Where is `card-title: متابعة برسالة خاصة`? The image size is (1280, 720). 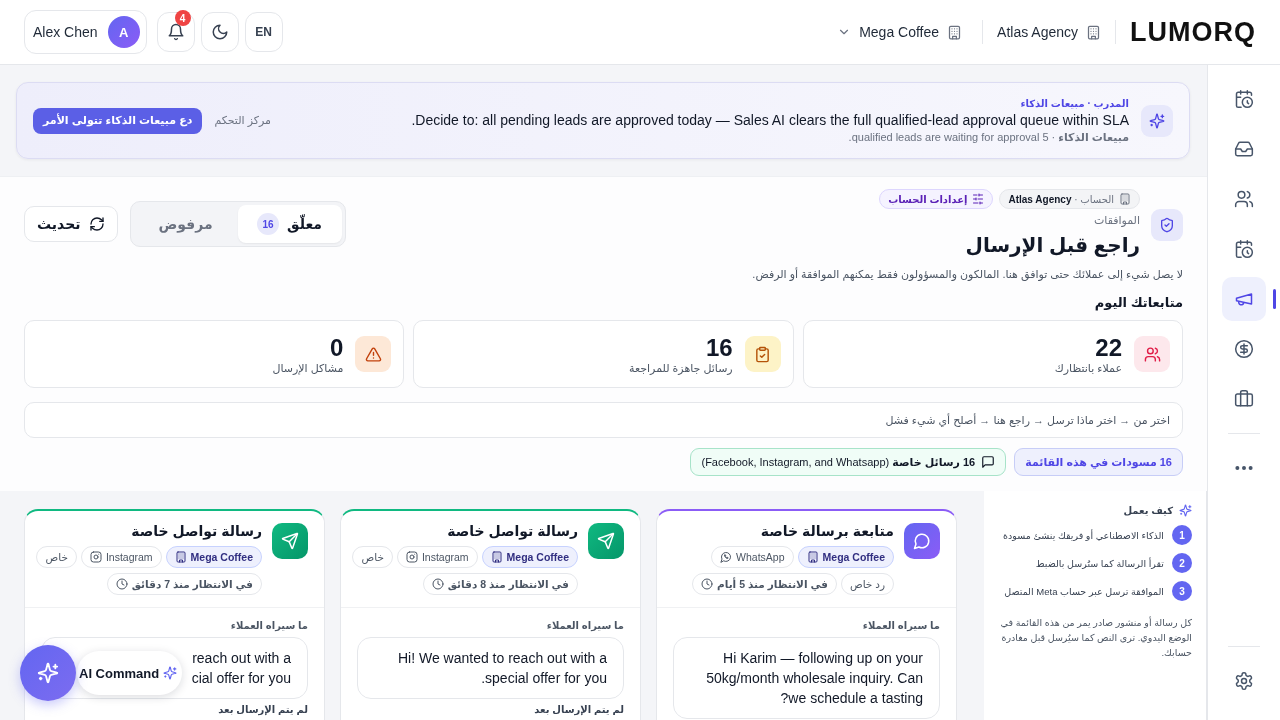
card-title: متابعة برسالة خاصة is located at coordinates (826, 532).